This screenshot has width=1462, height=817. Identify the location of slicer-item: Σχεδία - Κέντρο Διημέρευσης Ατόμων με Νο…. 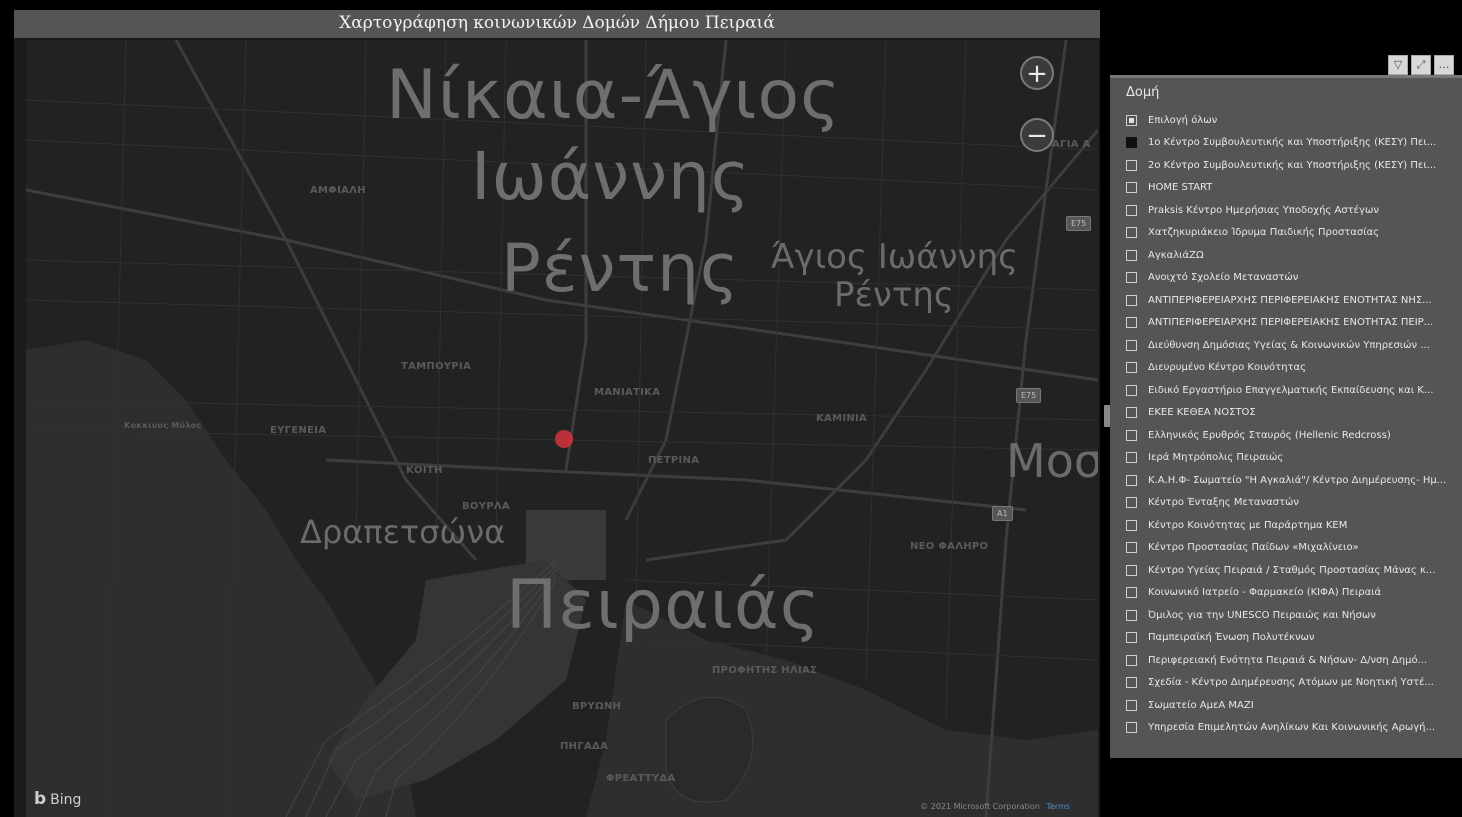
(1294, 683).